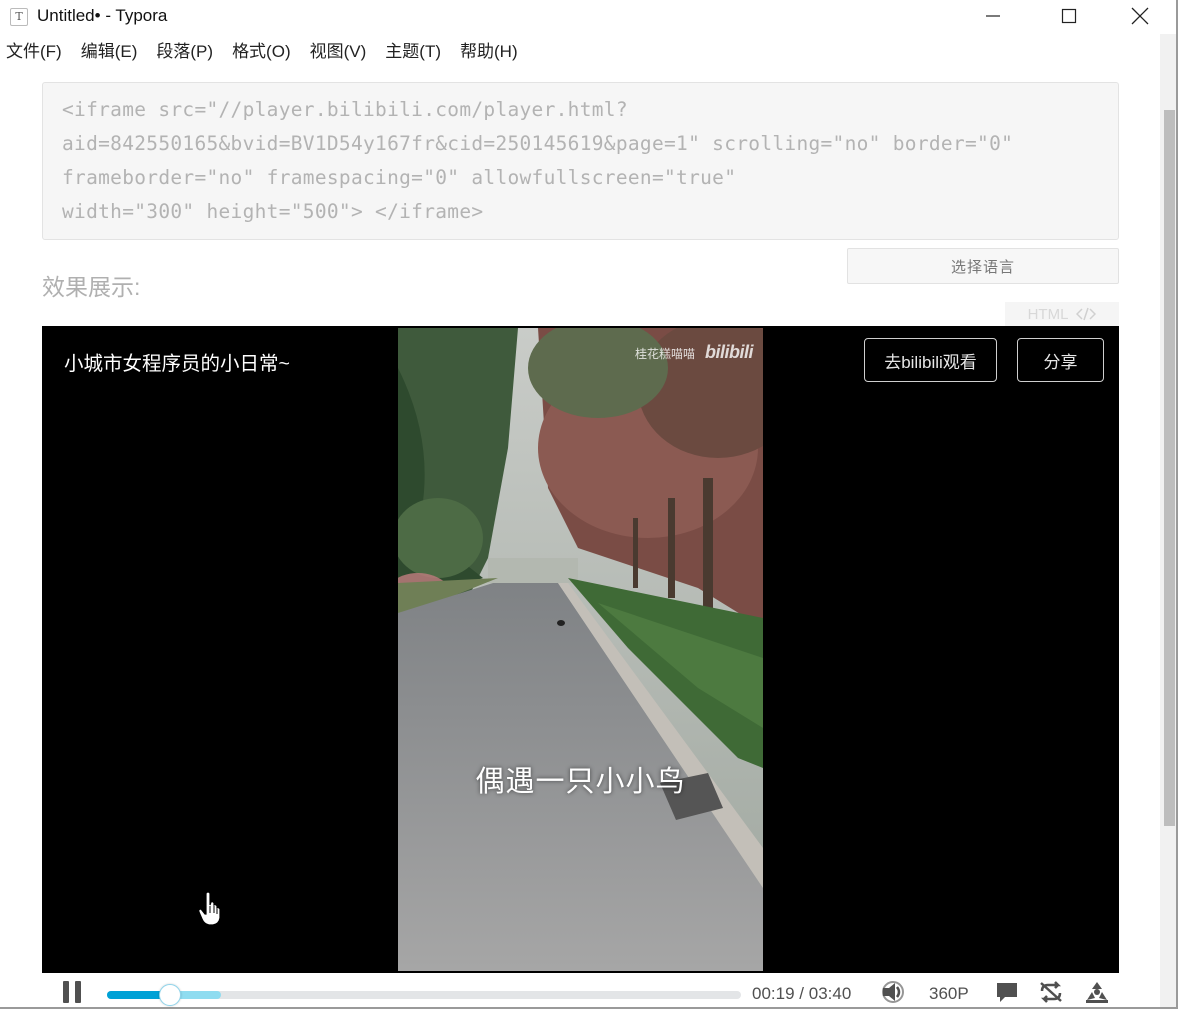 The width and height of the screenshot is (1178, 1009). What do you see at coordinates (413, 52) in the screenshot?
I see `menu-theme: 主题(T)` at bounding box center [413, 52].